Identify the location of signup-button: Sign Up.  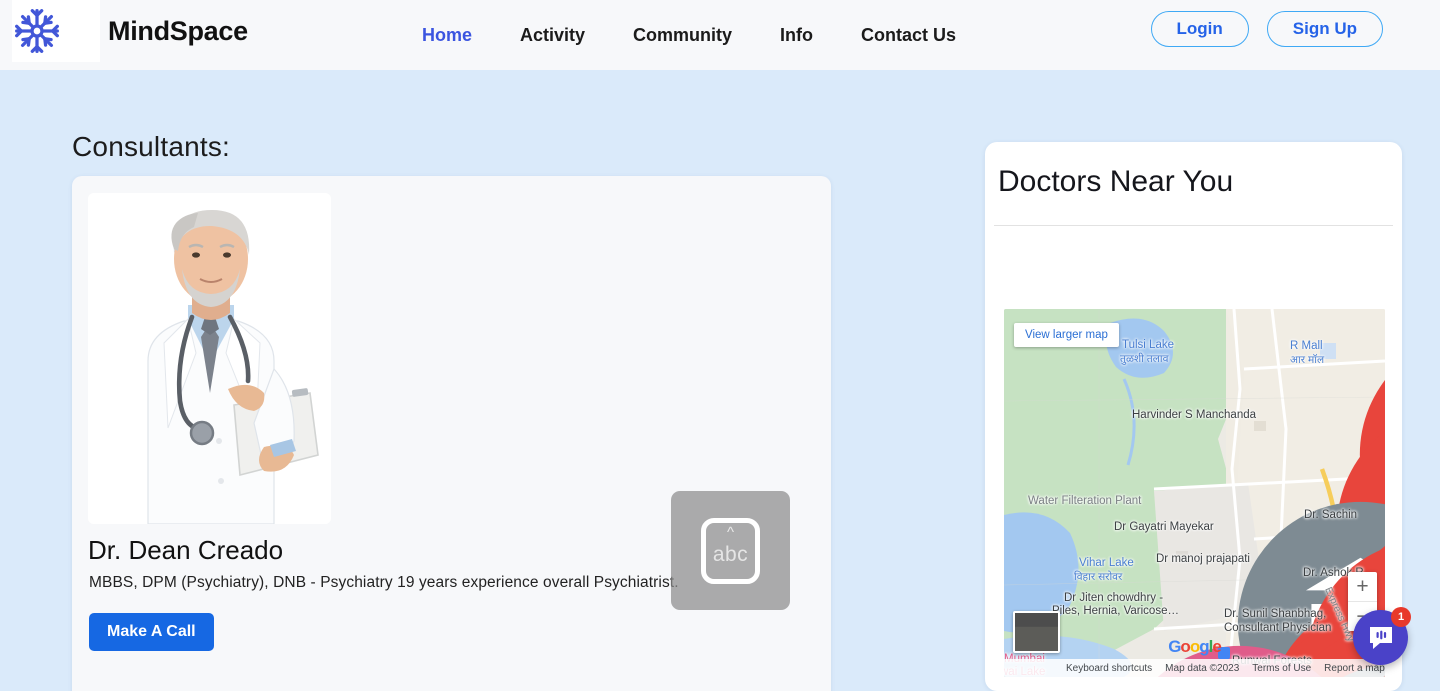
(1324, 29).